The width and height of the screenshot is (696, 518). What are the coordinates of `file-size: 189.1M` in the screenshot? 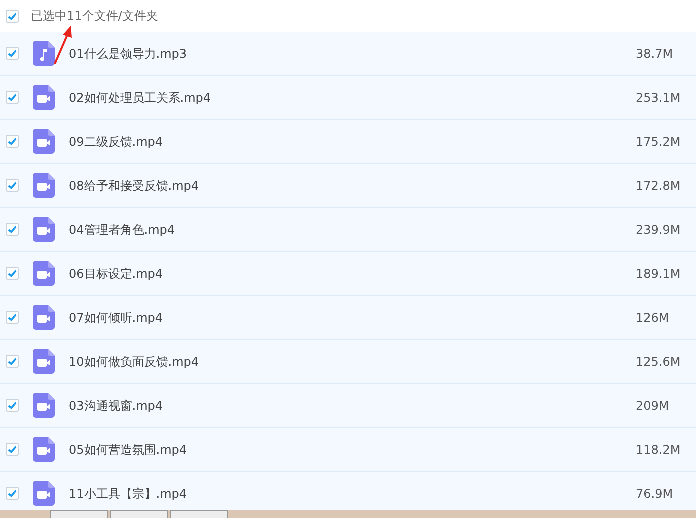 It's located at (659, 274).